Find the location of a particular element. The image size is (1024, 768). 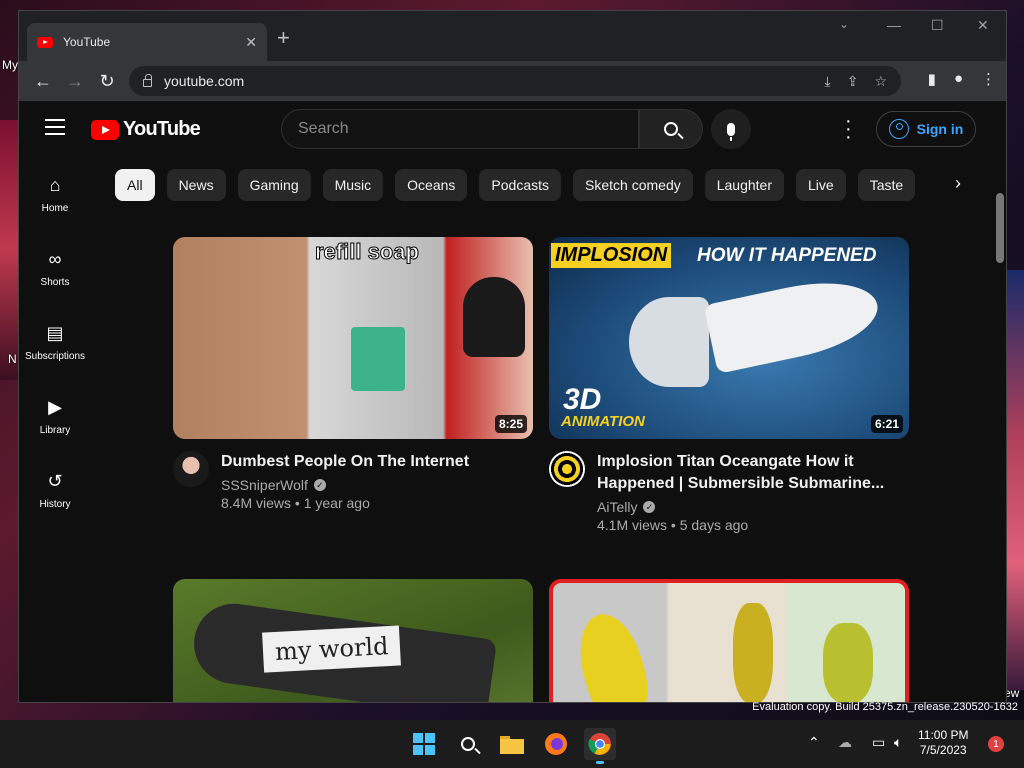

chip-podcasts: Podcasts is located at coordinates (520, 185).